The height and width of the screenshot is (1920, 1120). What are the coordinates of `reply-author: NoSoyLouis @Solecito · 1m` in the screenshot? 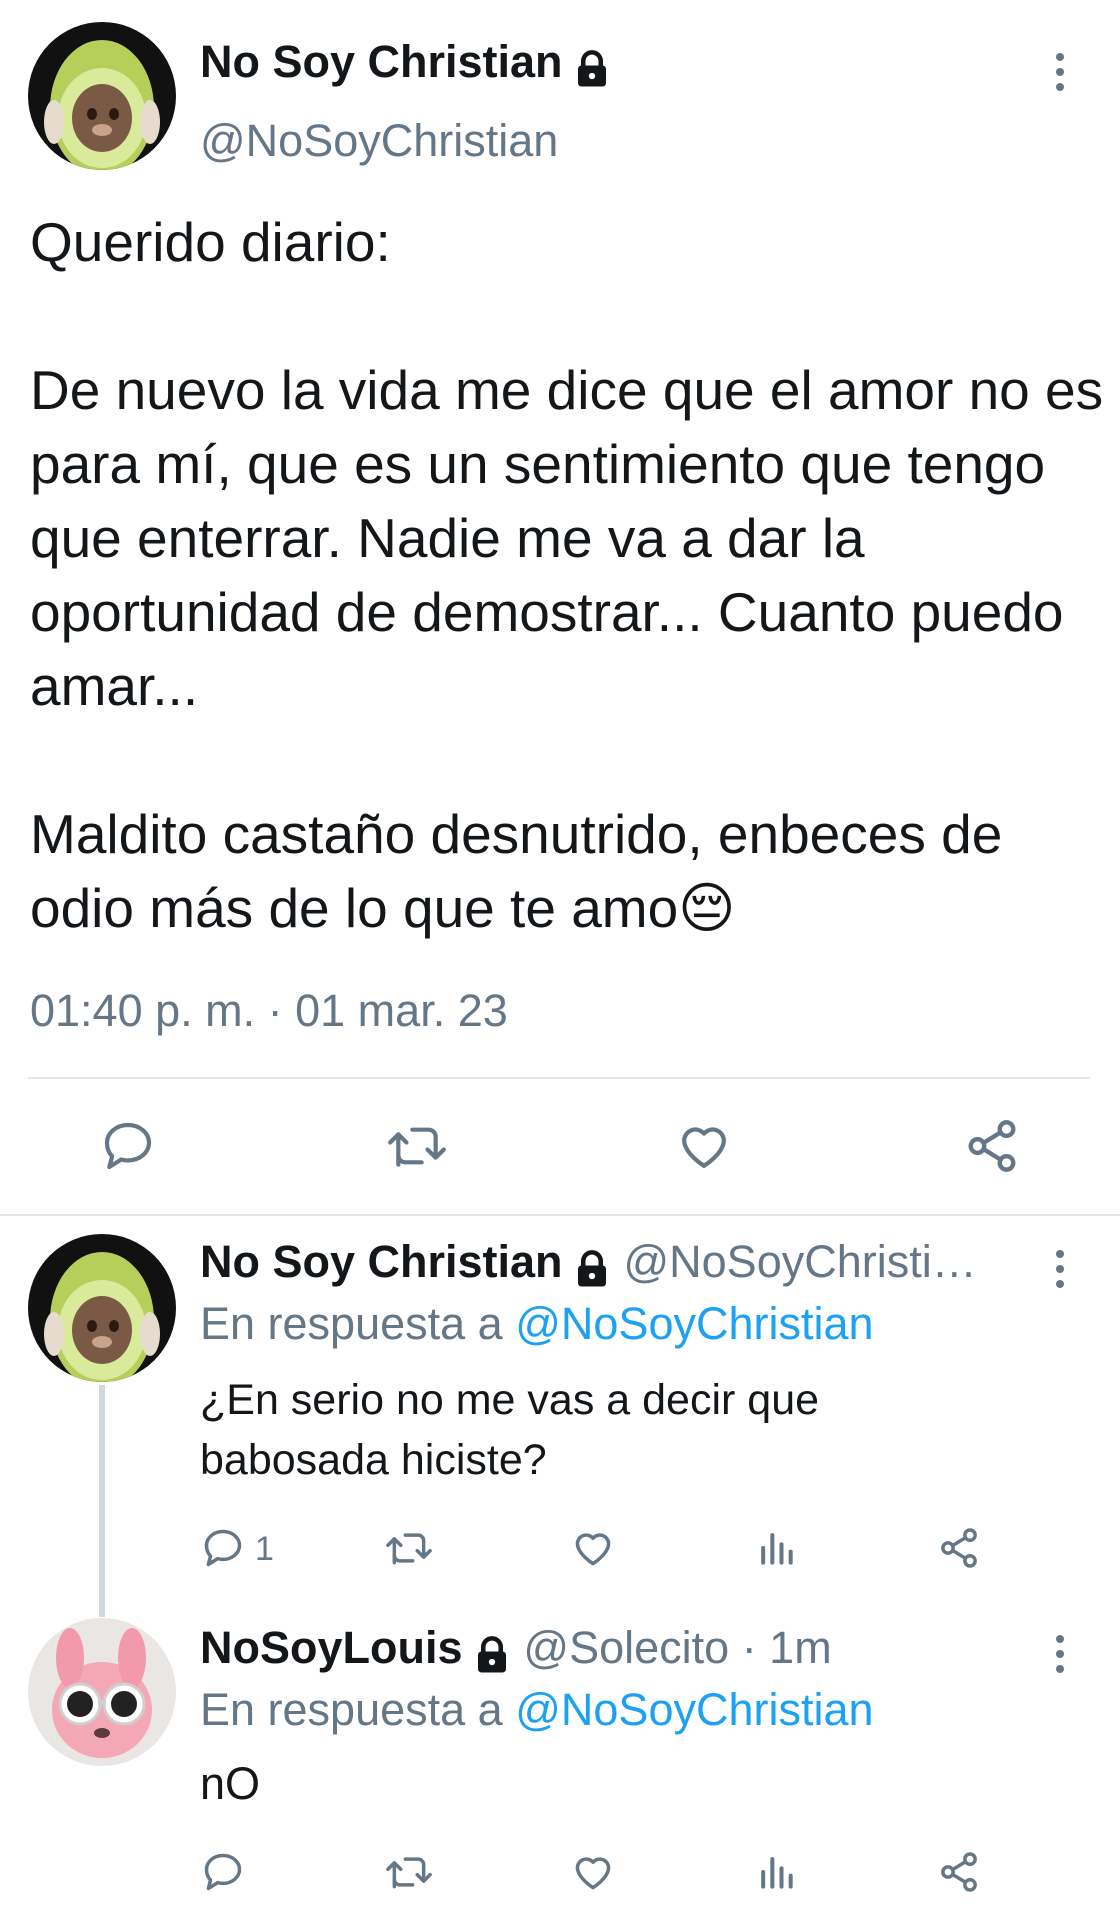 It's located at (516, 1649).